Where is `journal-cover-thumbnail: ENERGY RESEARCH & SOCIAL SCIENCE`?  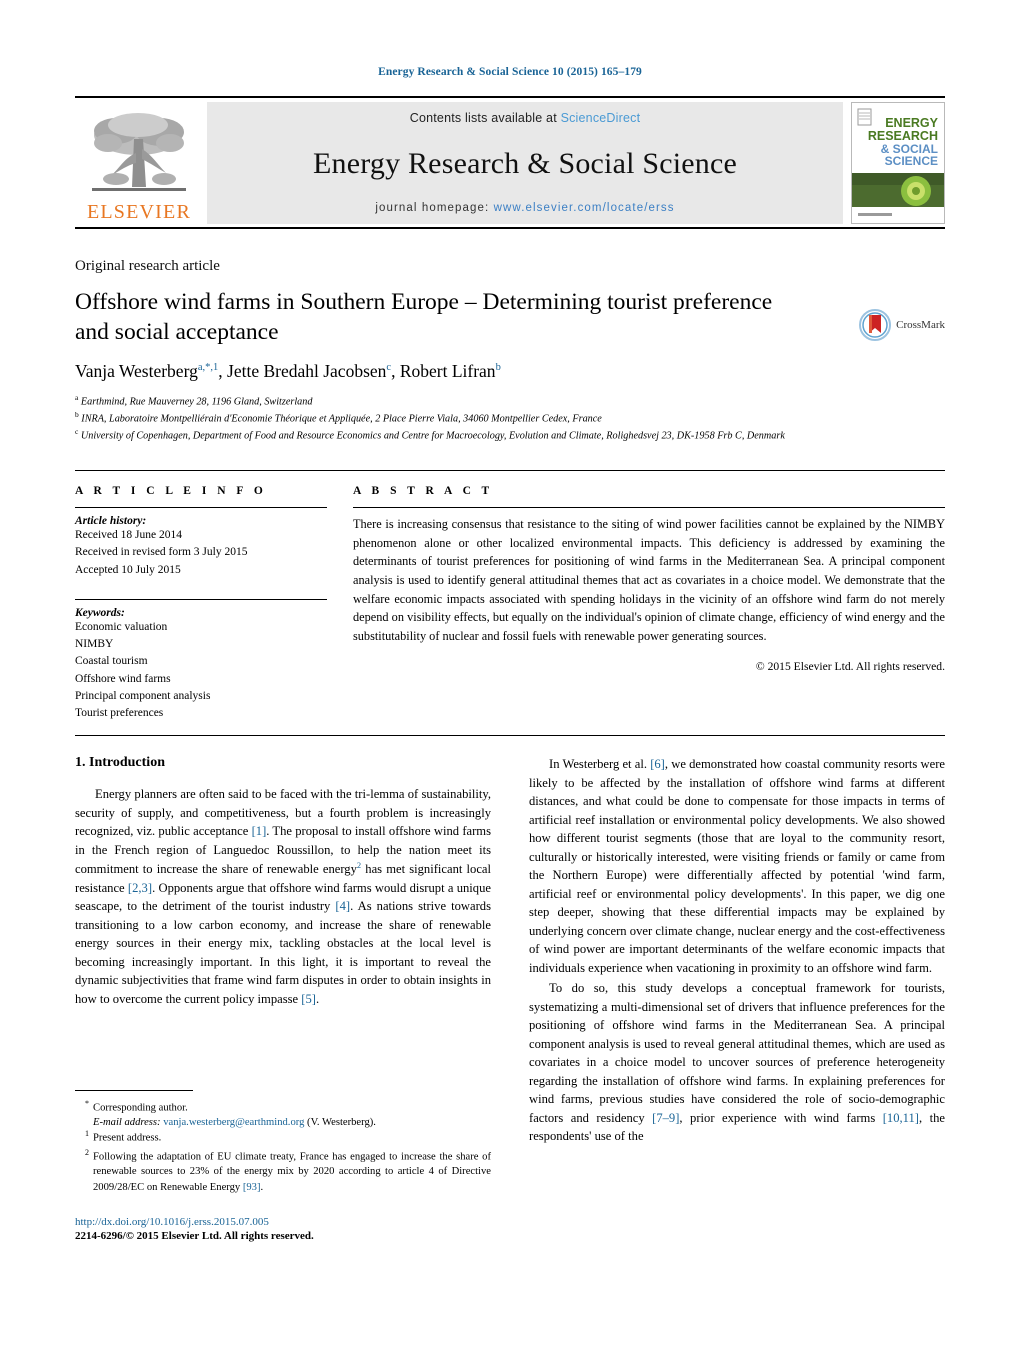 journal-cover-thumbnail: ENERGY RESEARCH & SOCIAL SCIENCE is located at coordinates (898, 163).